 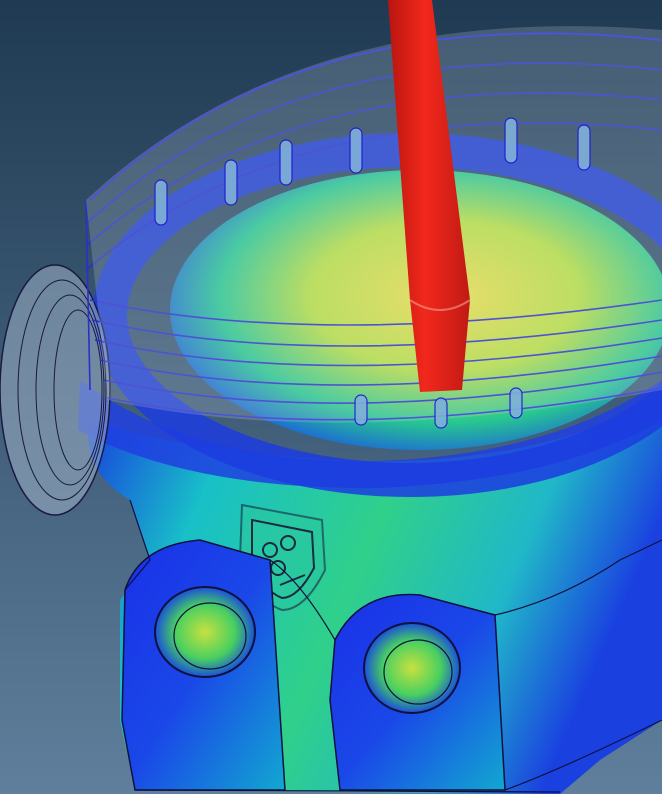 What do you see at coordinates (55, 390) in the screenshot?
I see `side-threaded-boss` at bounding box center [55, 390].